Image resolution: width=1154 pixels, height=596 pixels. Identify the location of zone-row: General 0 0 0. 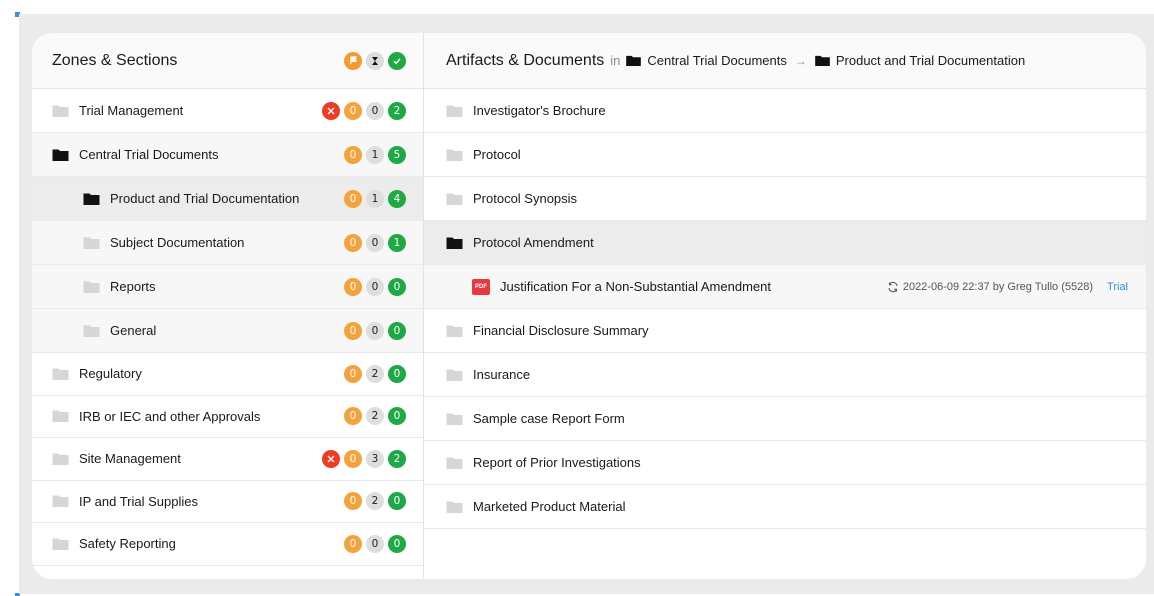
(227, 331).